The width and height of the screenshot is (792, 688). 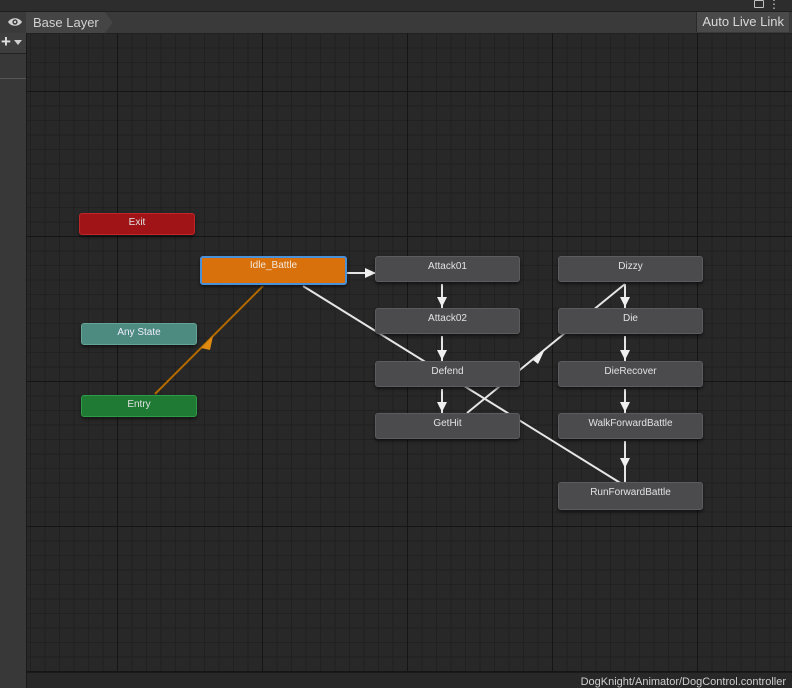 What do you see at coordinates (630, 492) in the screenshot?
I see `state-label: RunForwardBattle` at bounding box center [630, 492].